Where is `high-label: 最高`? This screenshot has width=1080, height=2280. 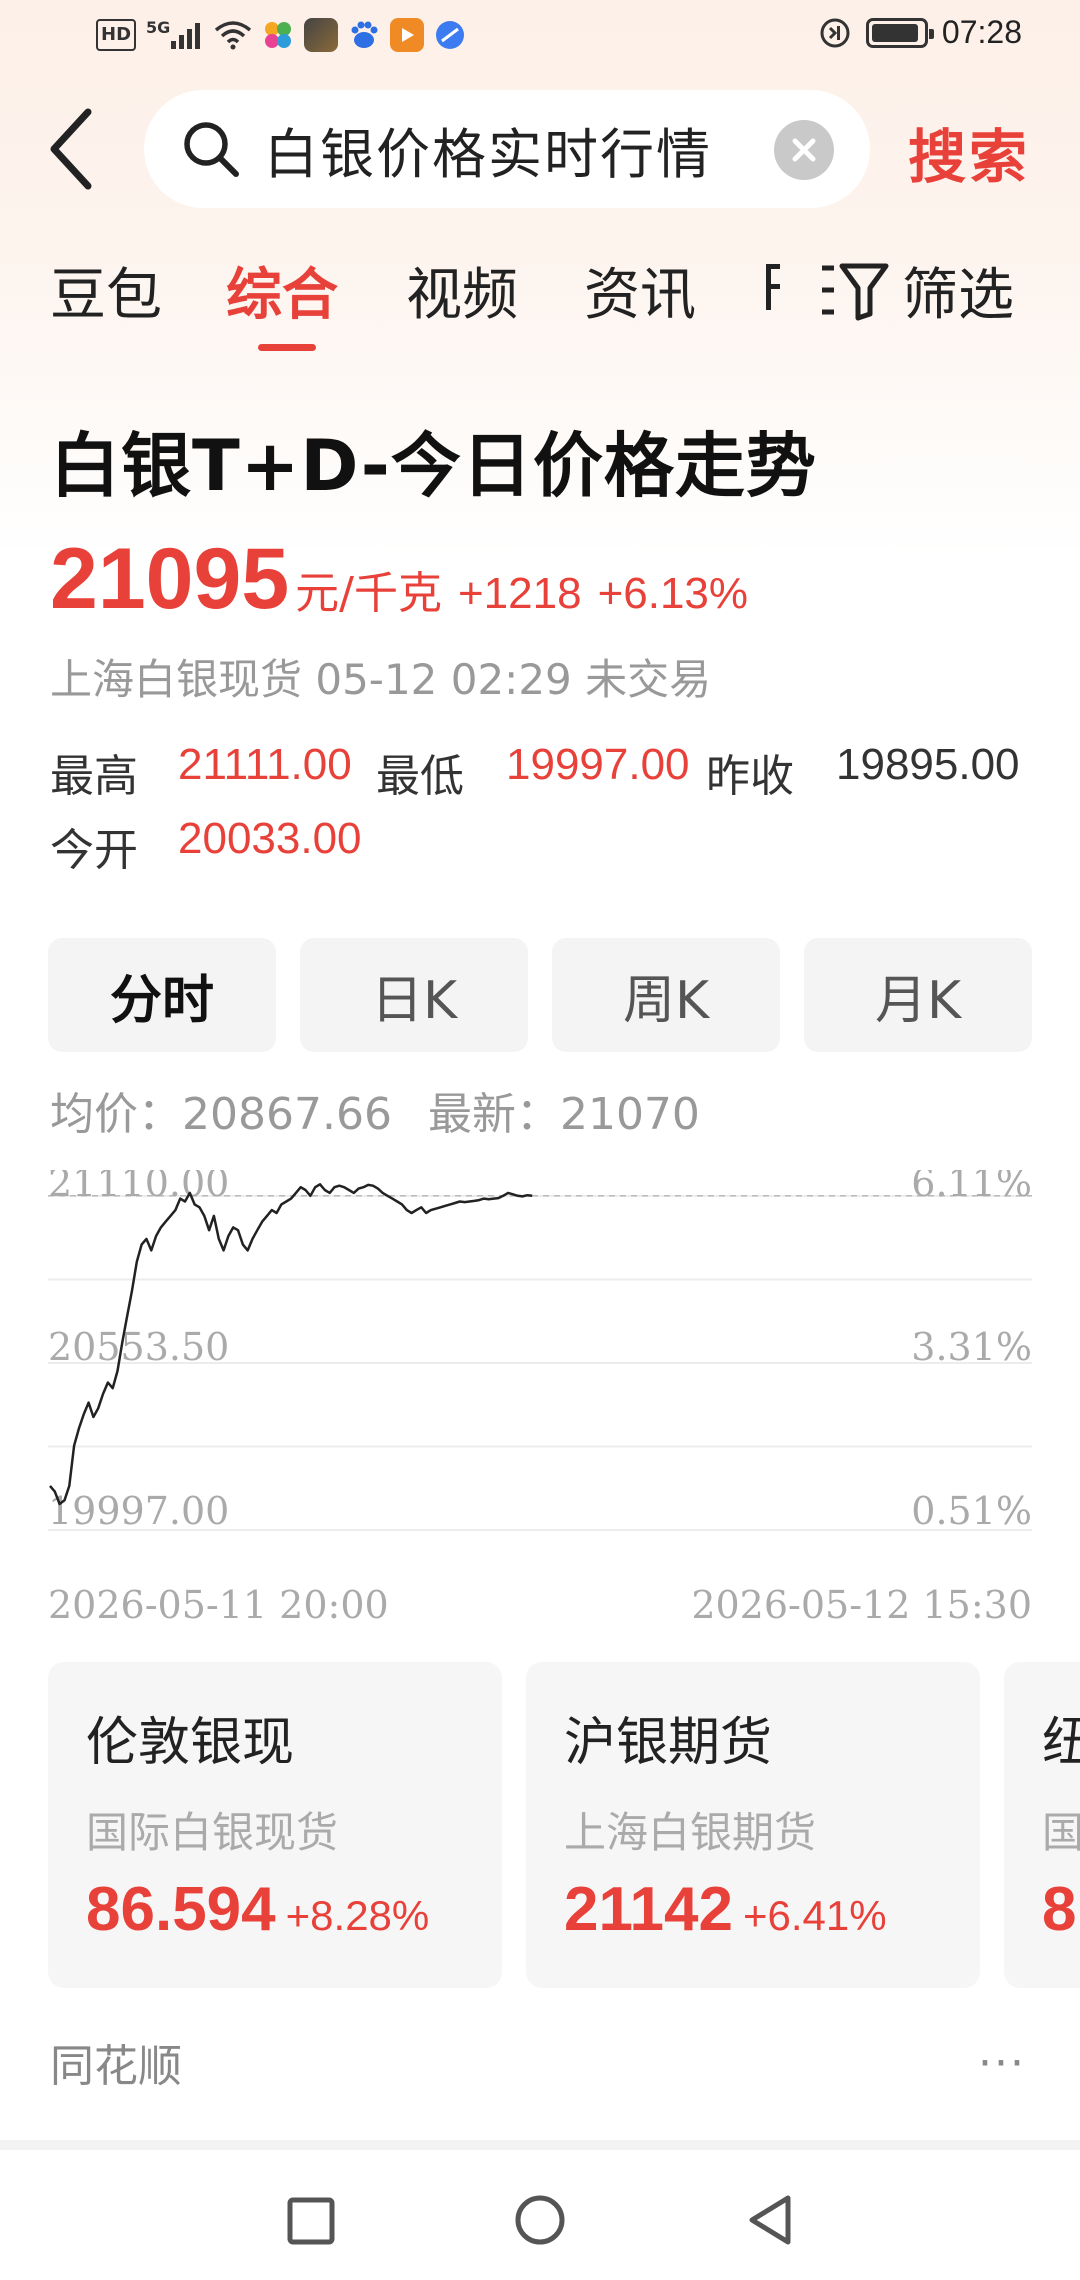
high-label: 最高 is located at coordinates (94, 776).